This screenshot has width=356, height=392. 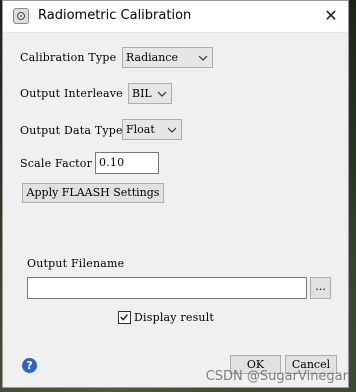 What do you see at coordinates (142, 93) in the screenshot?
I see `output-interleave-value: BIL` at bounding box center [142, 93].